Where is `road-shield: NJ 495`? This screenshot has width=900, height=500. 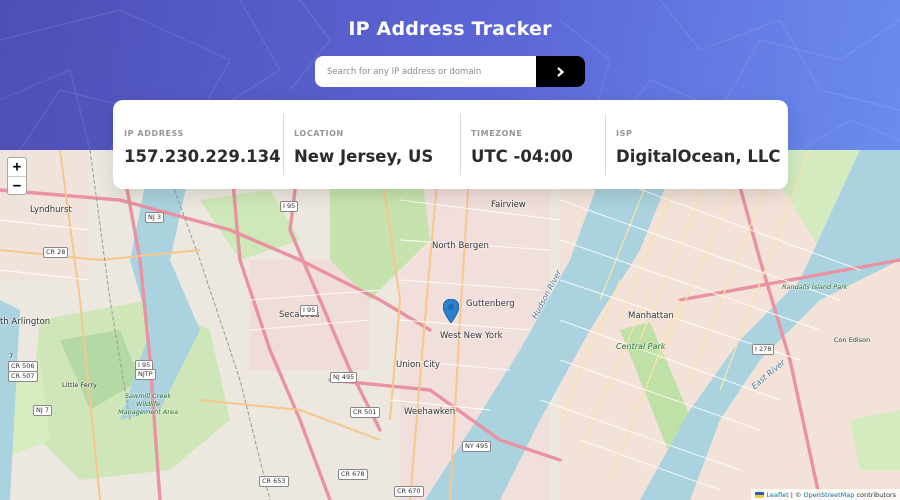 road-shield: NJ 495 is located at coordinates (344, 377).